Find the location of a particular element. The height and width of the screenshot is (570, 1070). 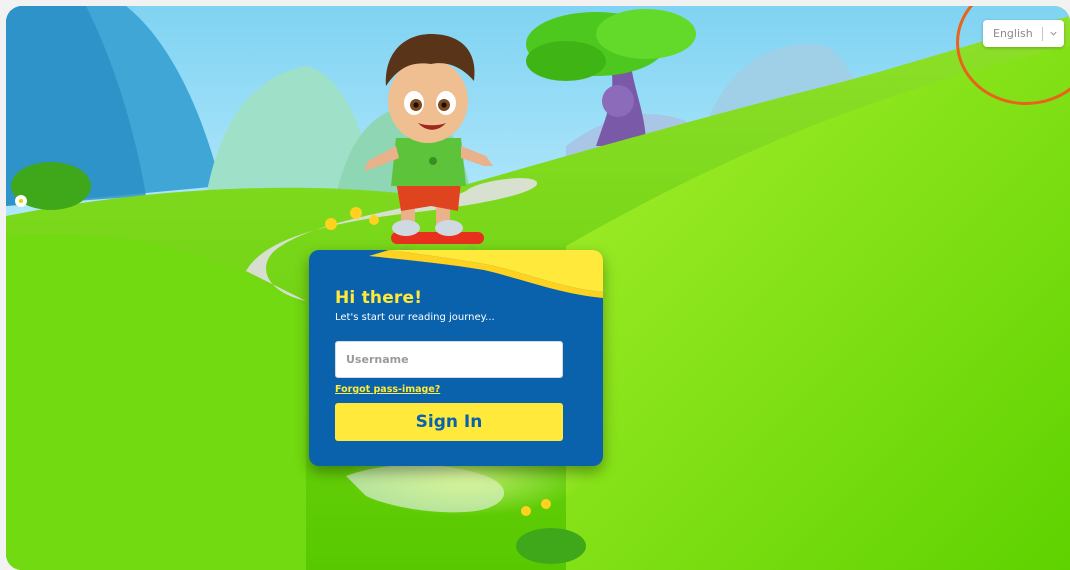

language-select-label: English is located at coordinates (1013, 33).